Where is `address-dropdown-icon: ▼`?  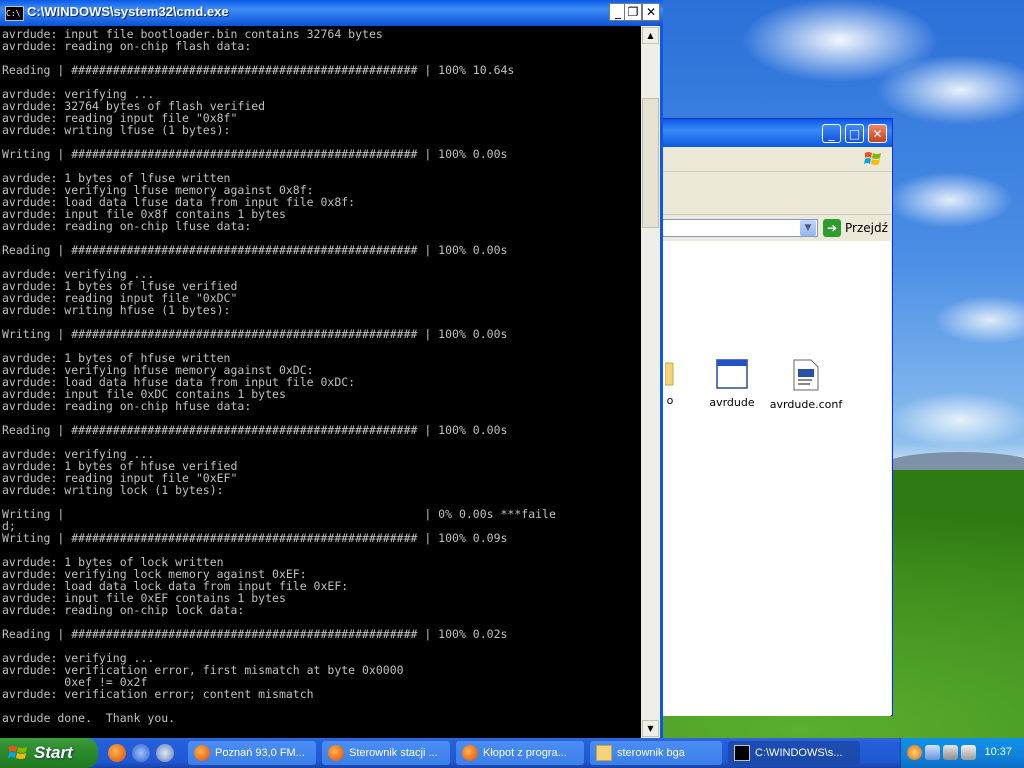
address-dropdown-icon: ▼ is located at coordinates (808, 228).